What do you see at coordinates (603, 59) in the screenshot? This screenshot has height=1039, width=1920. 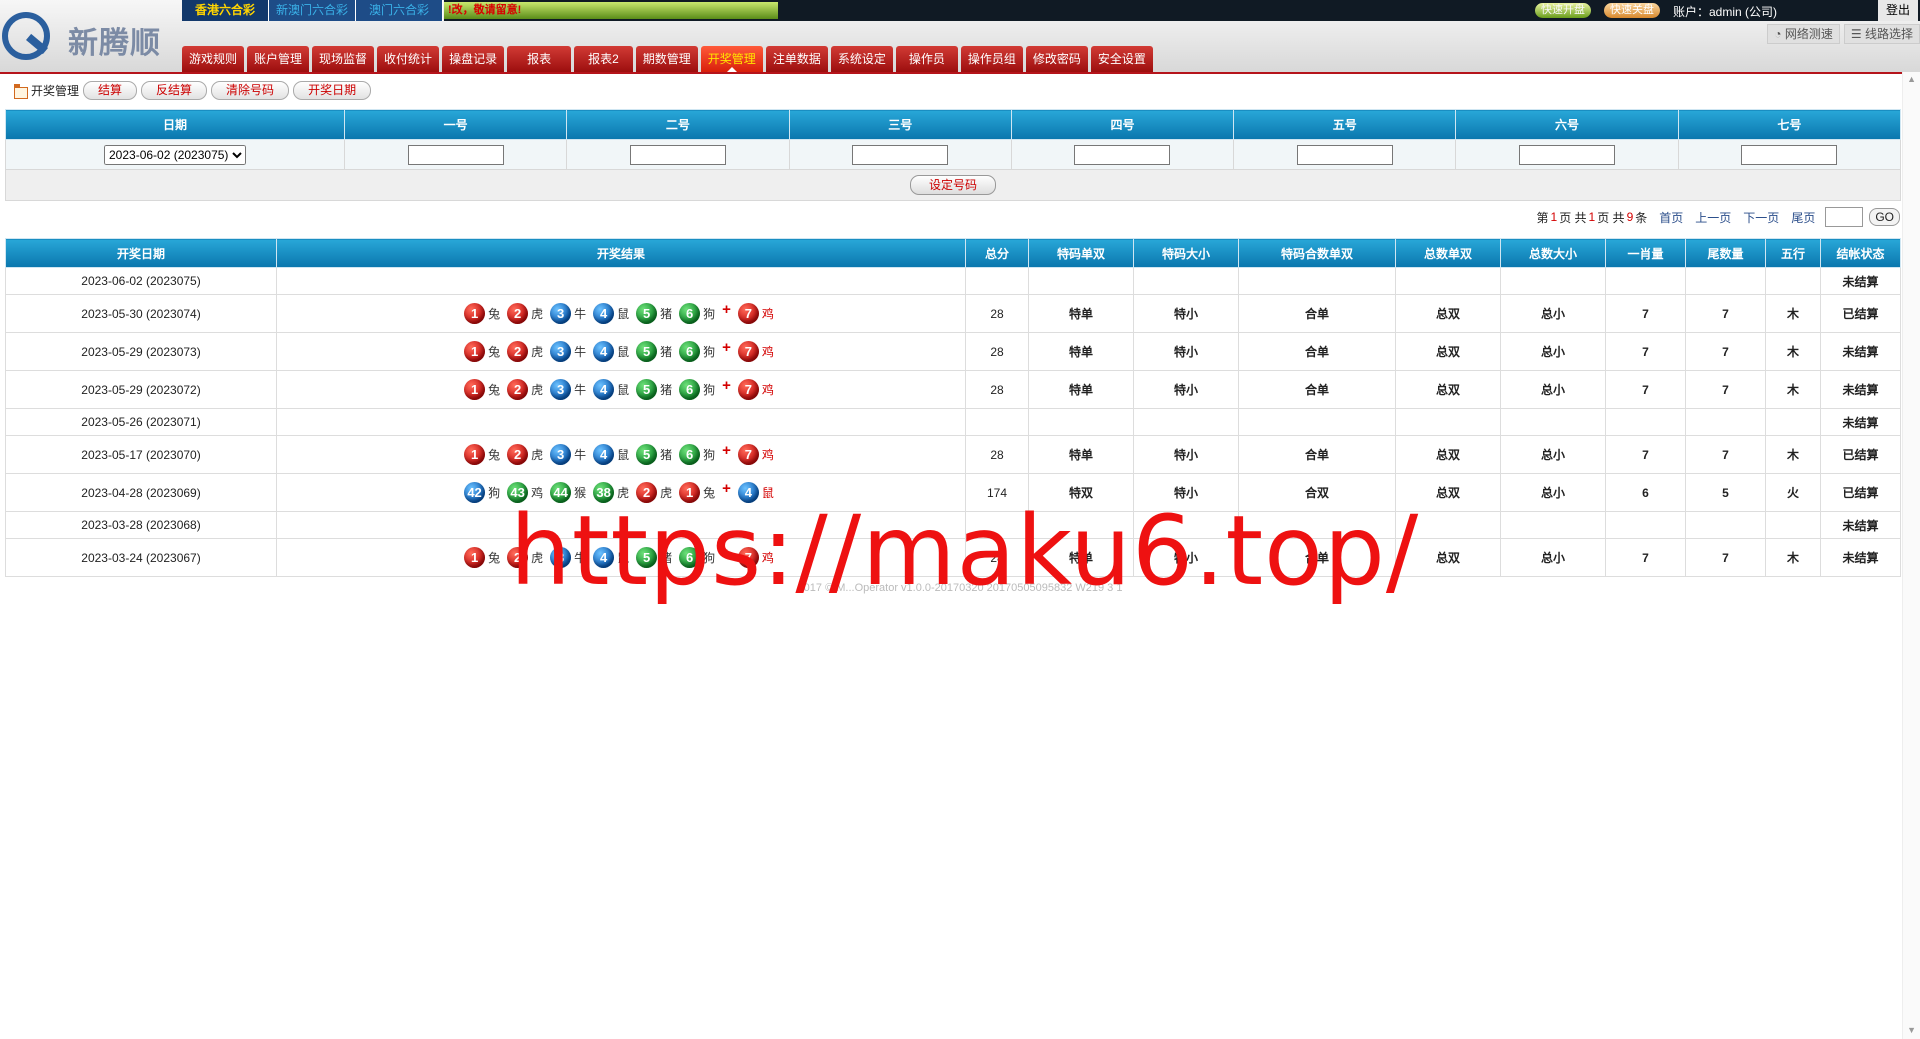 I see `nav-report2: 报表2` at bounding box center [603, 59].